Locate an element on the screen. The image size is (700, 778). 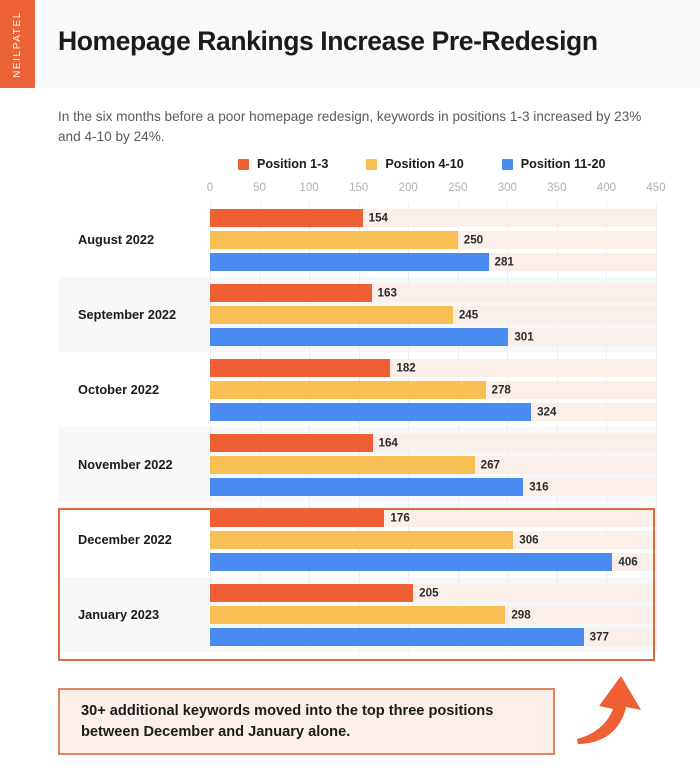
bar-track: 205 is located at coordinates (433, 592).